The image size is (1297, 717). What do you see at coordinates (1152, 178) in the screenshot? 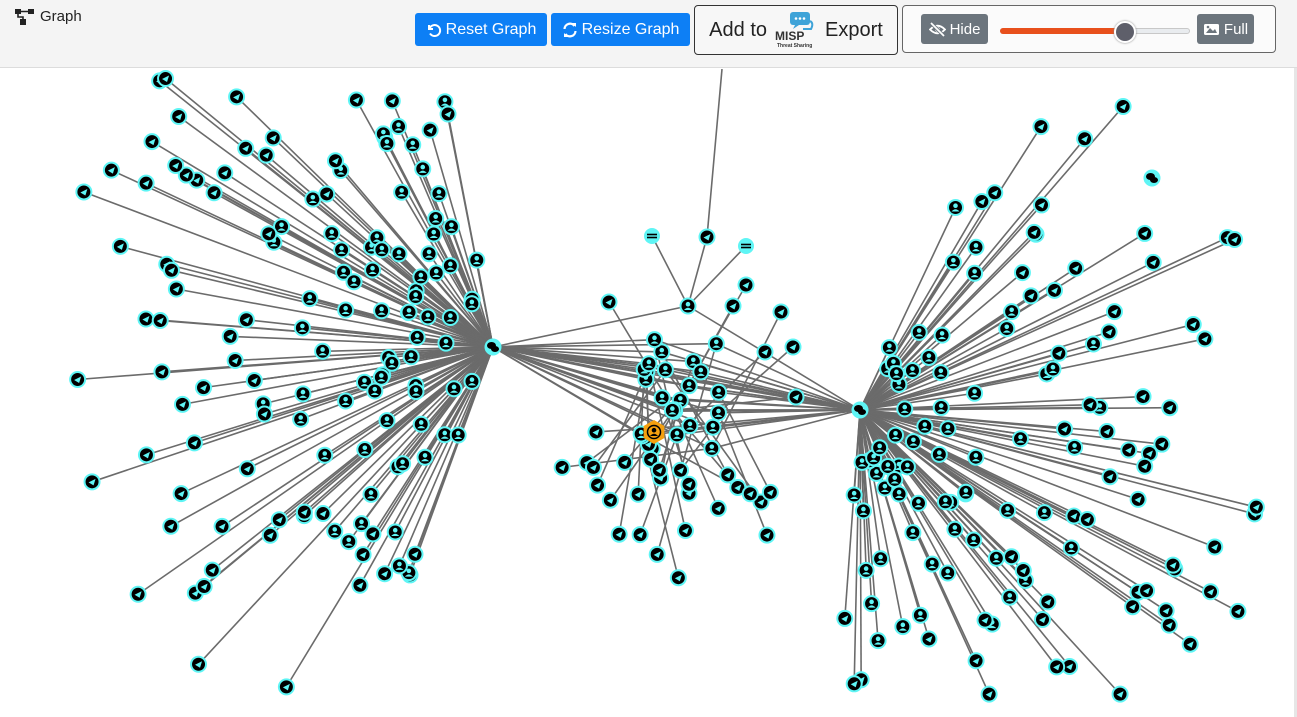
I see `node-chat` at bounding box center [1152, 178].